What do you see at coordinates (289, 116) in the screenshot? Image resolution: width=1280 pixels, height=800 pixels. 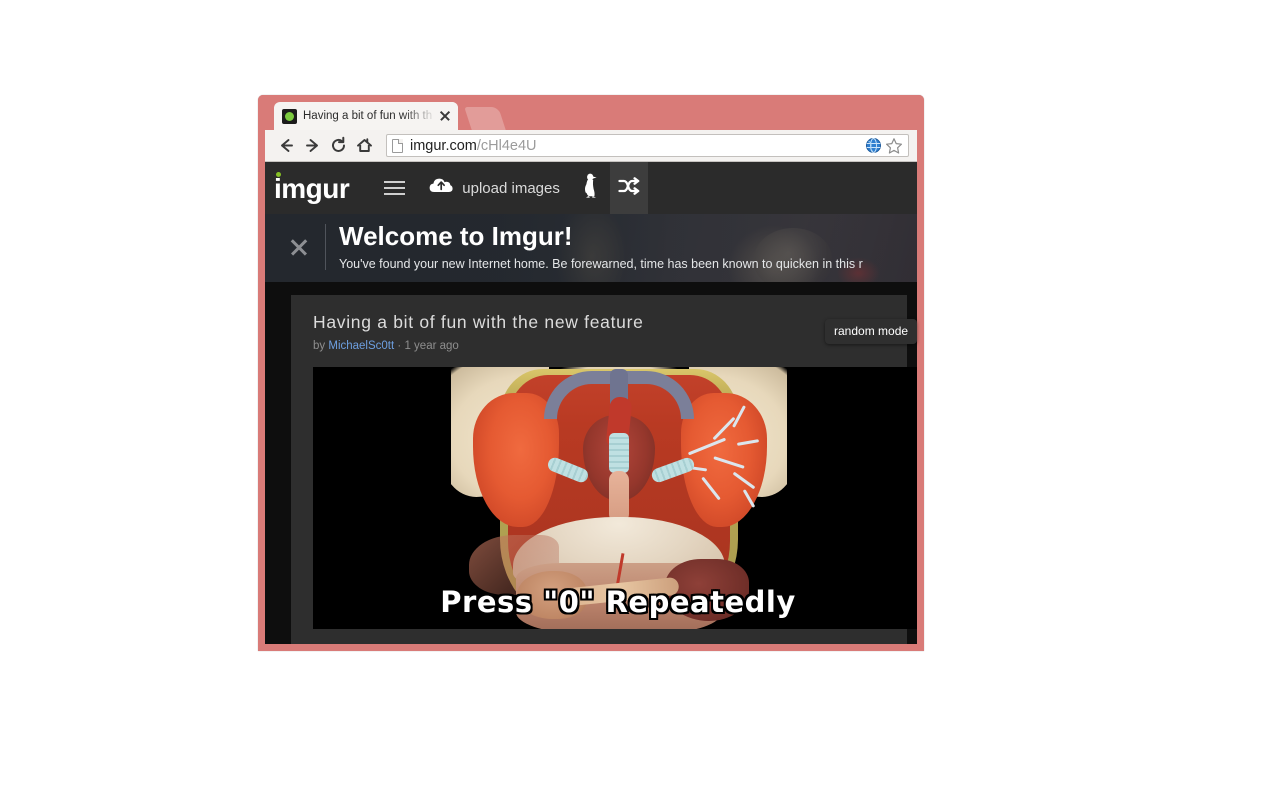 I see `imgur-favicon-icon` at bounding box center [289, 116].